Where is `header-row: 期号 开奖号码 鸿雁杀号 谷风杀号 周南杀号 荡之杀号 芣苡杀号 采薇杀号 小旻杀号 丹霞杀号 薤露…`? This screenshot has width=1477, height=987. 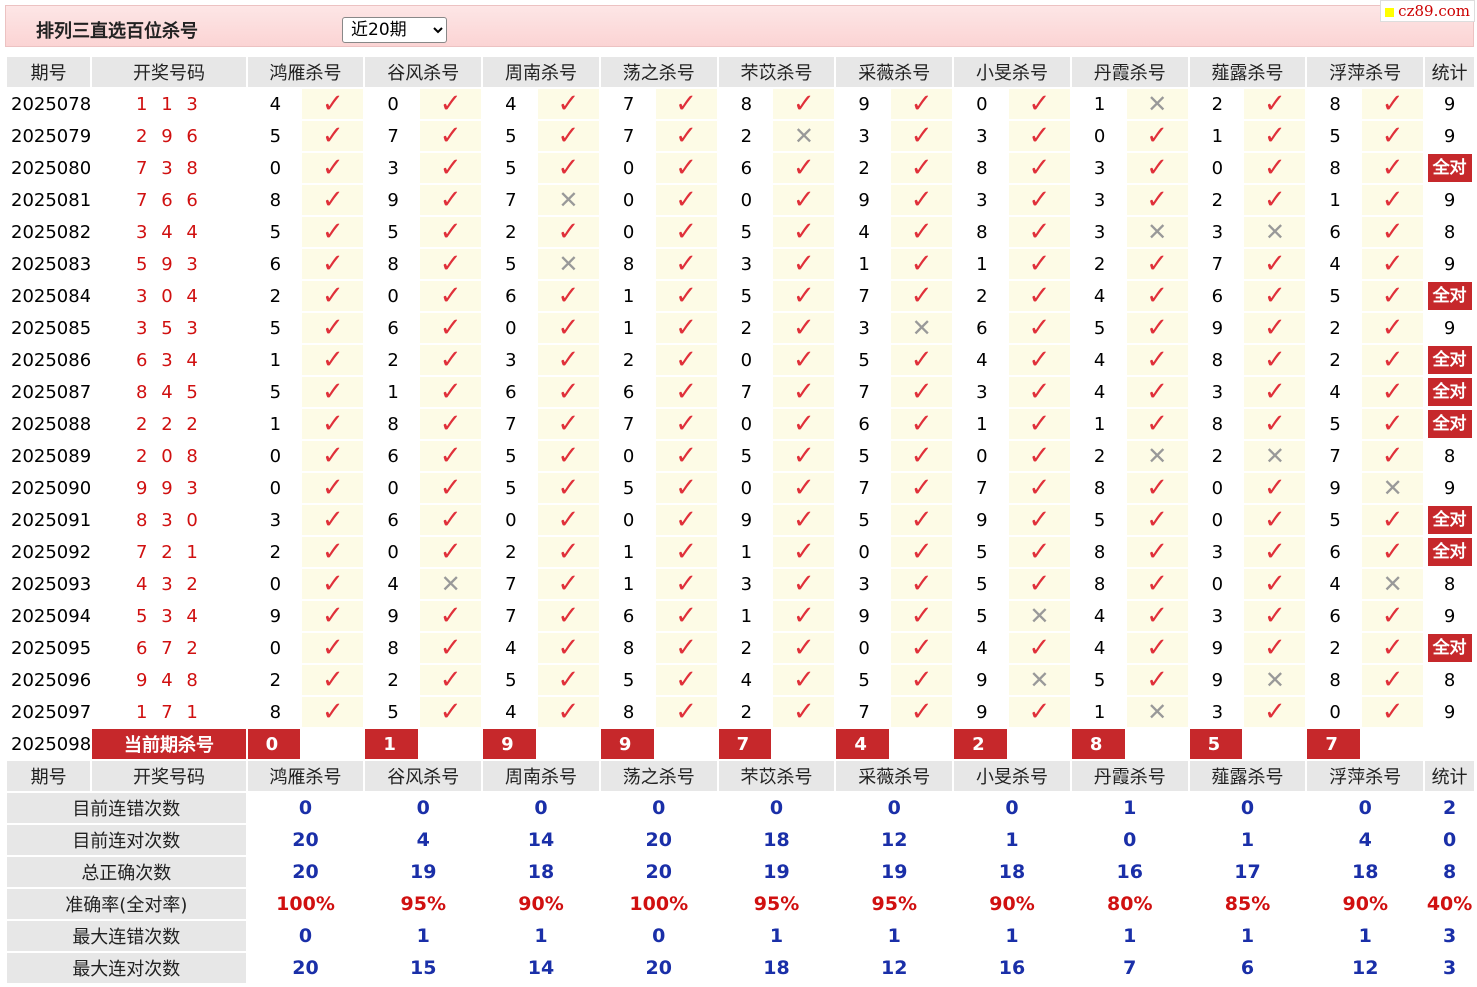 header-row: 期号 开奖号码 鸿雁杀号 谷风杀号 周南杀号 荡之杀号 芣苡杀号 采薇杀号 小旻杀号 丹霞杀号 薤露… is located at coordinates (740, 73).